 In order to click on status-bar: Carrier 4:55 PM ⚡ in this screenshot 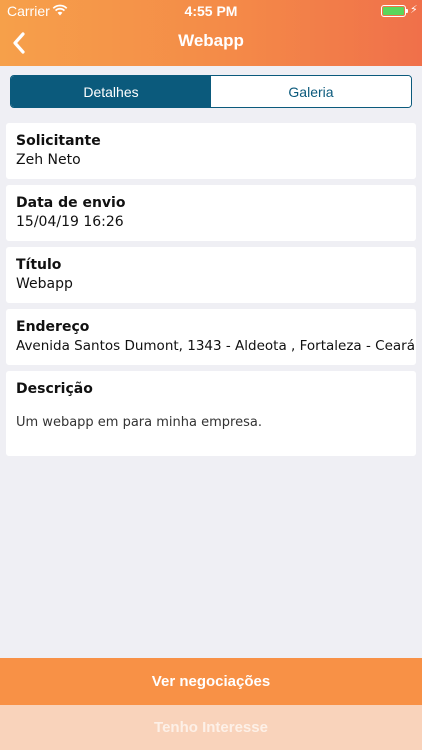, I will do `click(211, 11)`.